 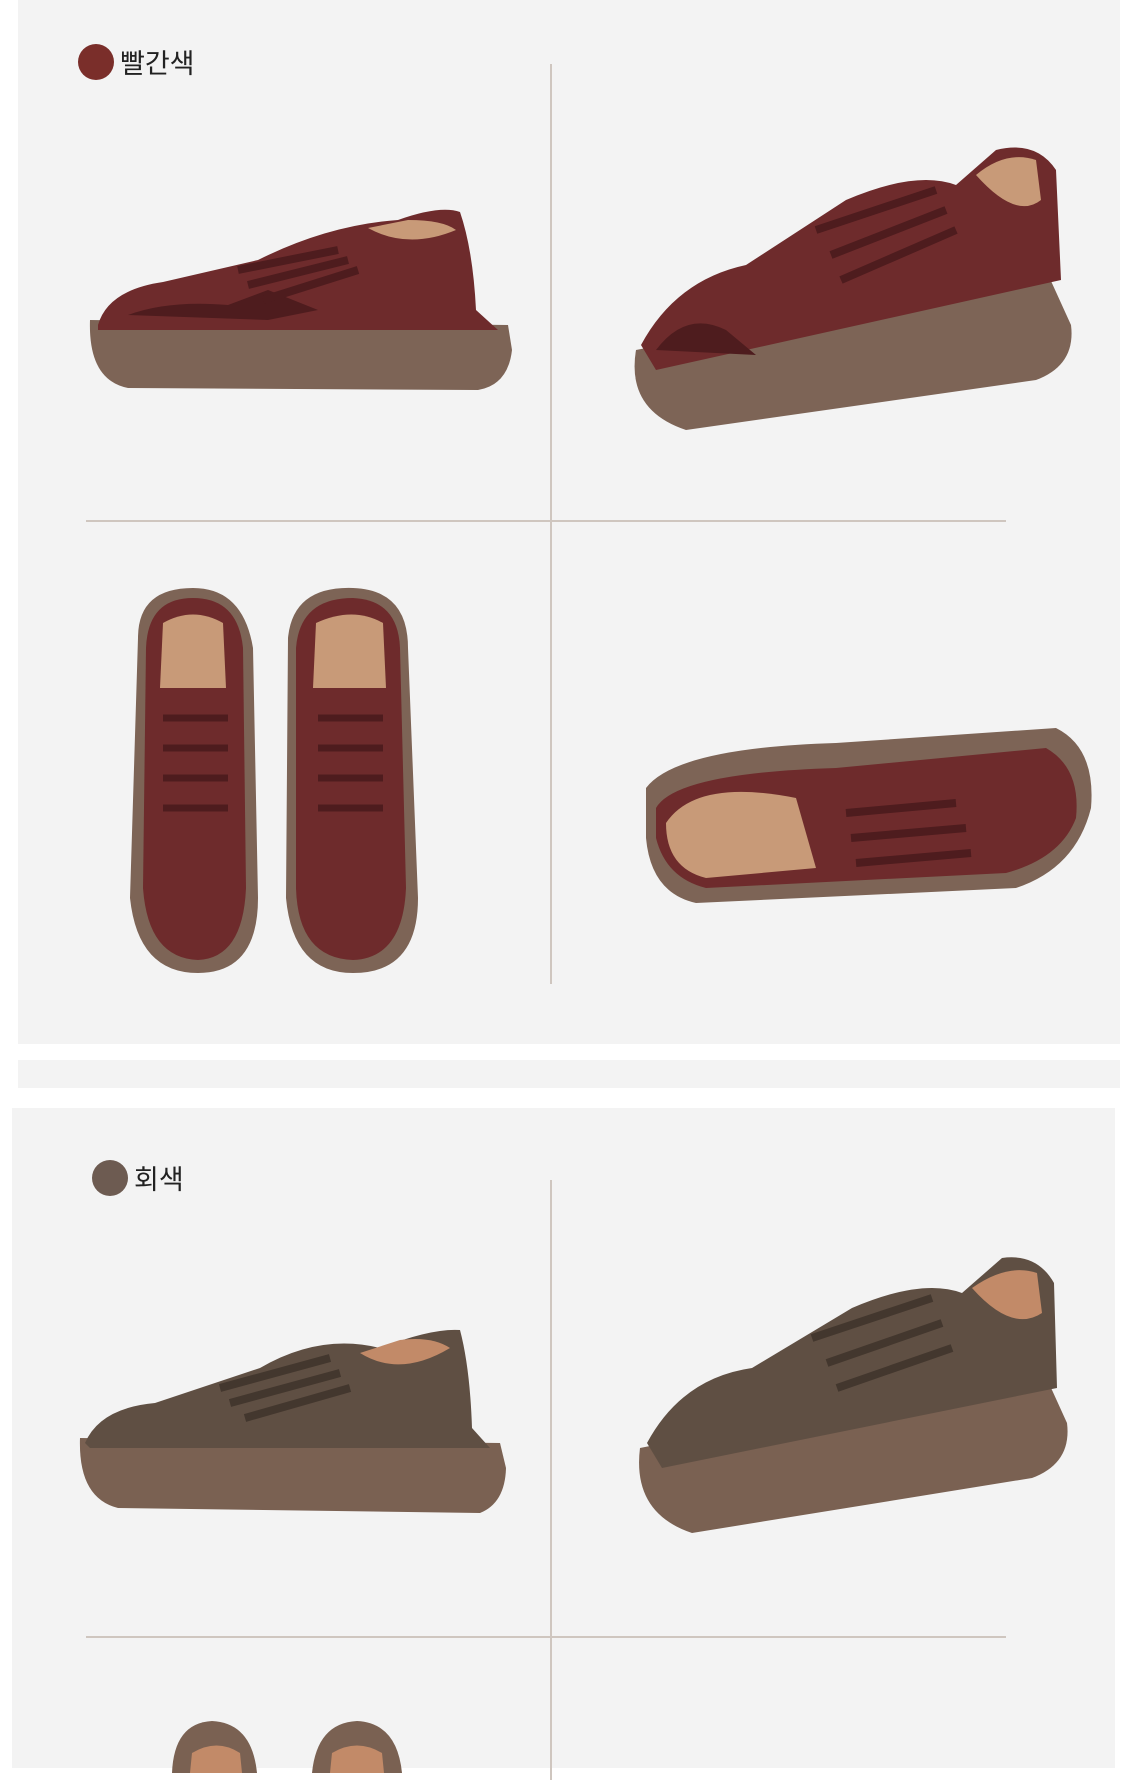 What do you see at coordinates (157, 64) in the screenshot?
I see `color-name: 빨간색` at bounding box center [157, 64].